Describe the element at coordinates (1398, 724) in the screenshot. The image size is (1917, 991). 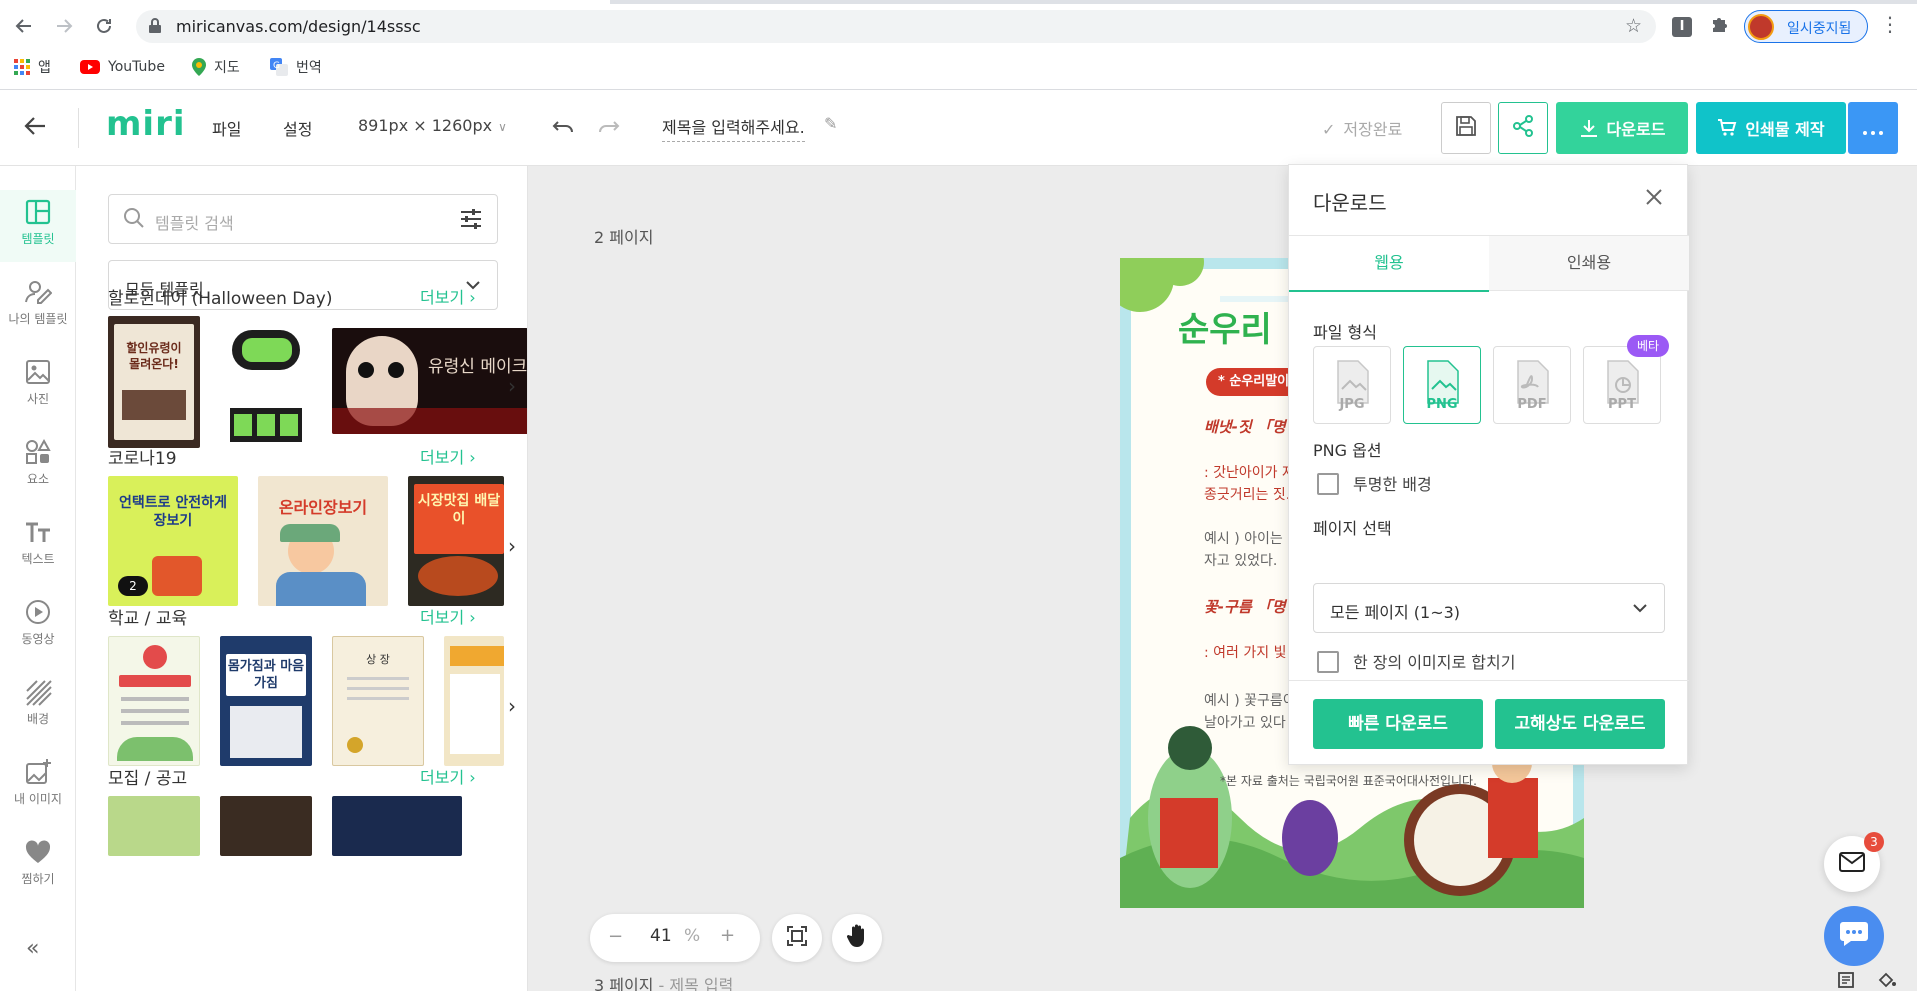
I see `fast-download-button: 빠른 다운로드` at that location.